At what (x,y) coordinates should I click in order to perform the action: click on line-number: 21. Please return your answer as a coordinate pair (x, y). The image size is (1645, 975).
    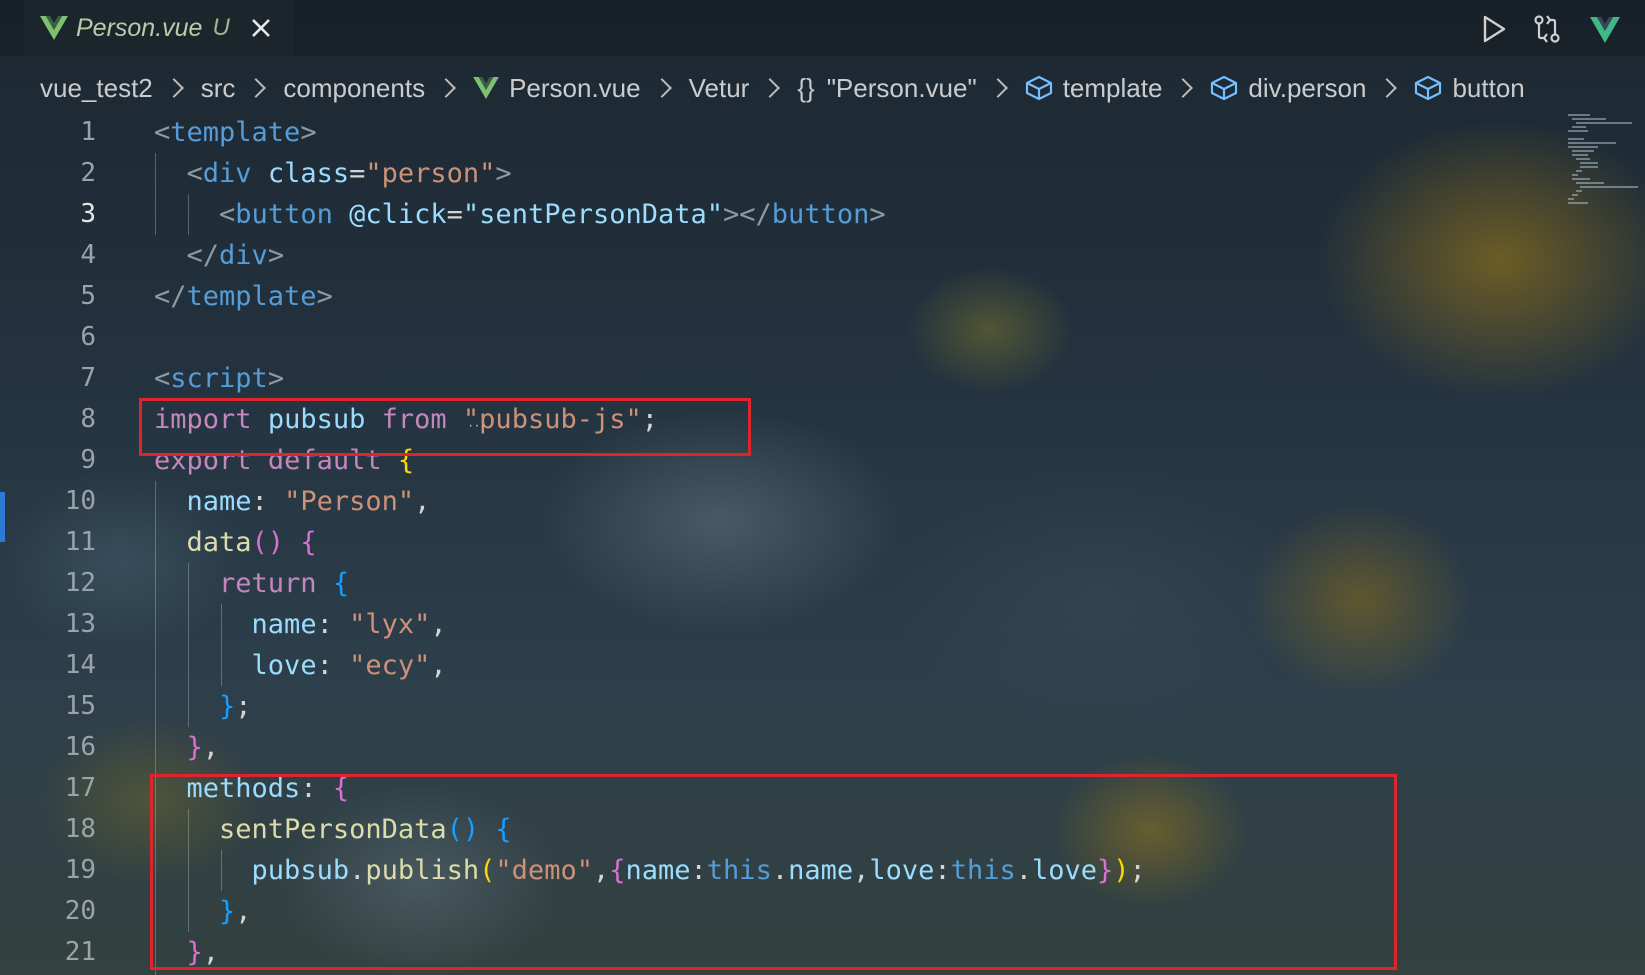
    Looking at the image, I should click on (80, 952).